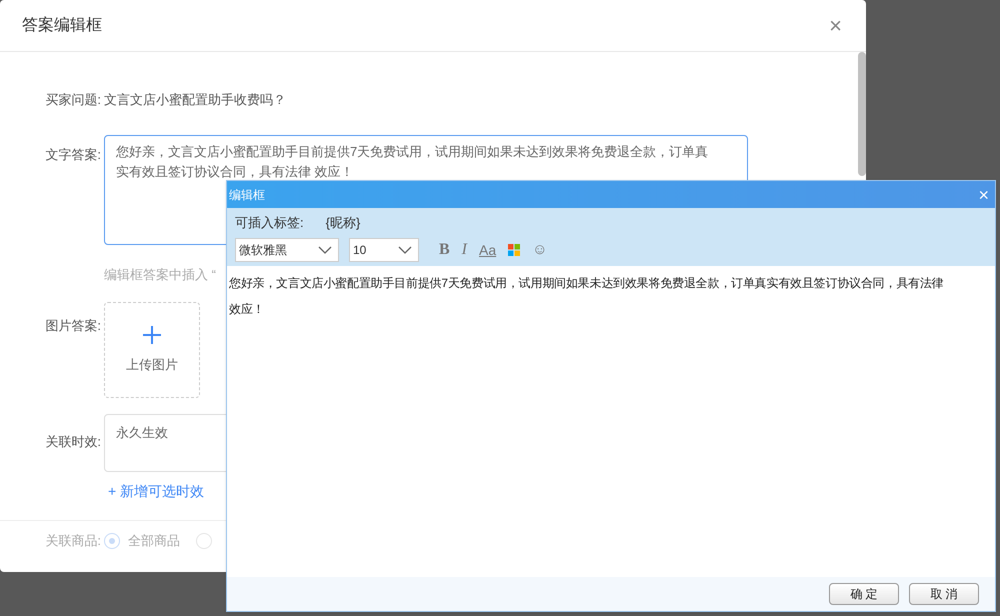 The width and height of the screenshot is (1000, 616). What do you see at coordinates (154, 541) in the screenshot?
I see `radio-label: 全部商品` at bounding box center [154, 541].